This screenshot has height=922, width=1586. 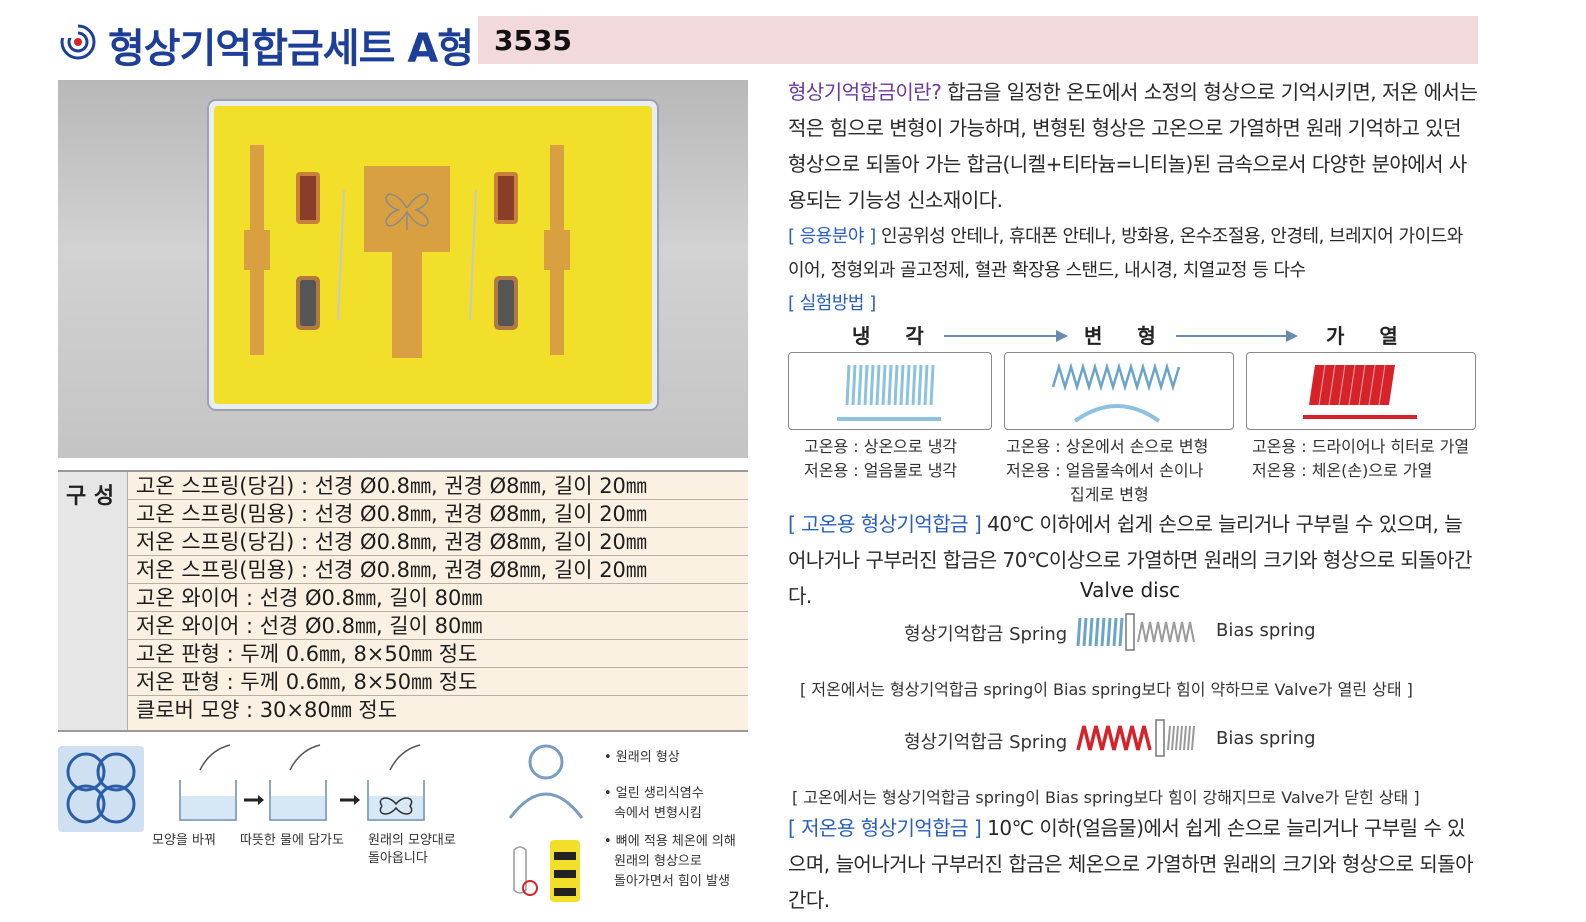 What do you see at coordinates (658, 813) in the screenshot?
I see `note-frozen-saline-2: 속에서 변형시킴` at bounding box center [658, 813].